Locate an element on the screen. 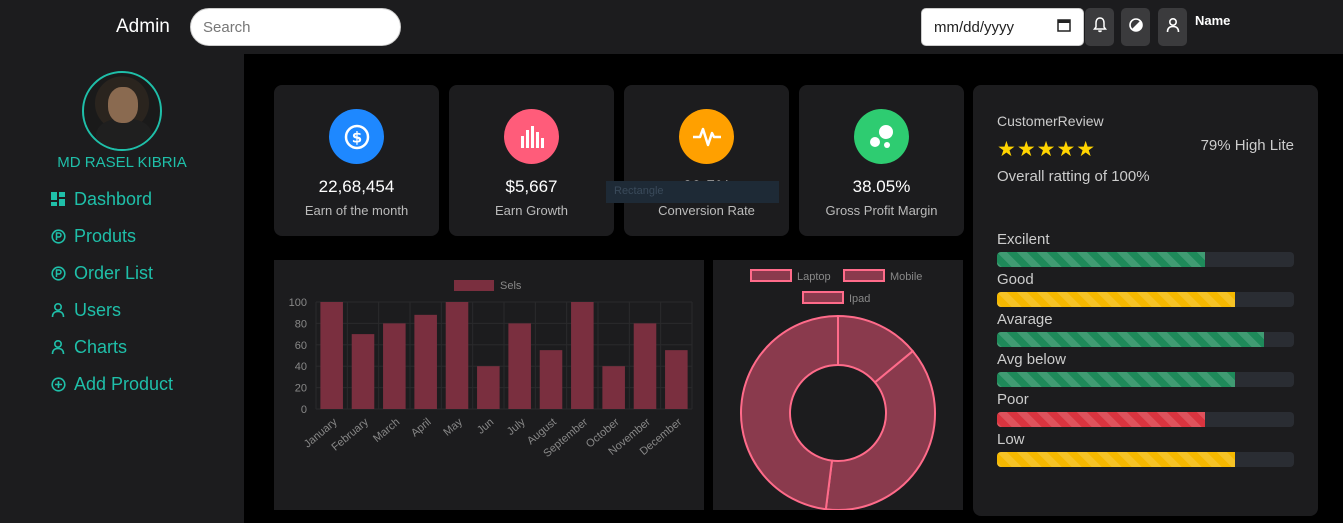 Image resolution: width=1343 pixels, height=523 pixels. user-name-label: Name is located at coordinates (1212, 20).